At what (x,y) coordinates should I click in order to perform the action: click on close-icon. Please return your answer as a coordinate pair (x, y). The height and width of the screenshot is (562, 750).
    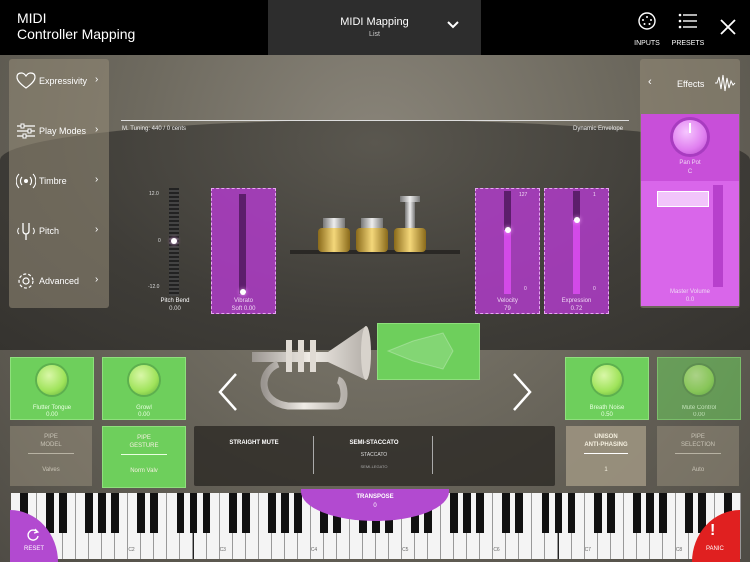
    Looking at the image, I should click on (728, 27).